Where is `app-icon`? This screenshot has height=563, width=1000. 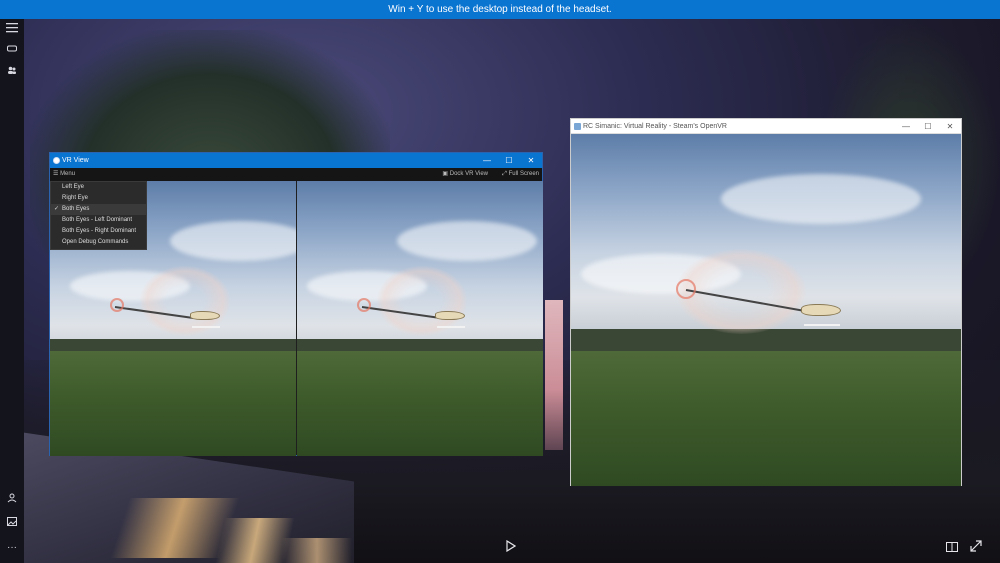
app-icon is located at coordinates (577, 126).